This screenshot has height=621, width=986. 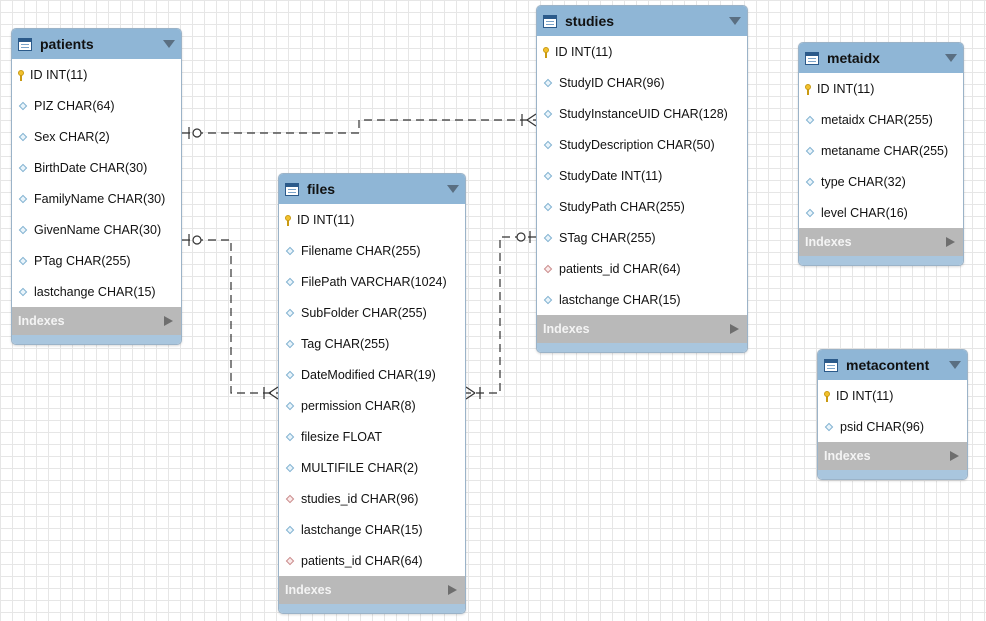 What do you see at coordinates (96, 198) in the screenshot?
I see `column-row: FamilyName CHAR(30)` at bounding box center [96, 198].